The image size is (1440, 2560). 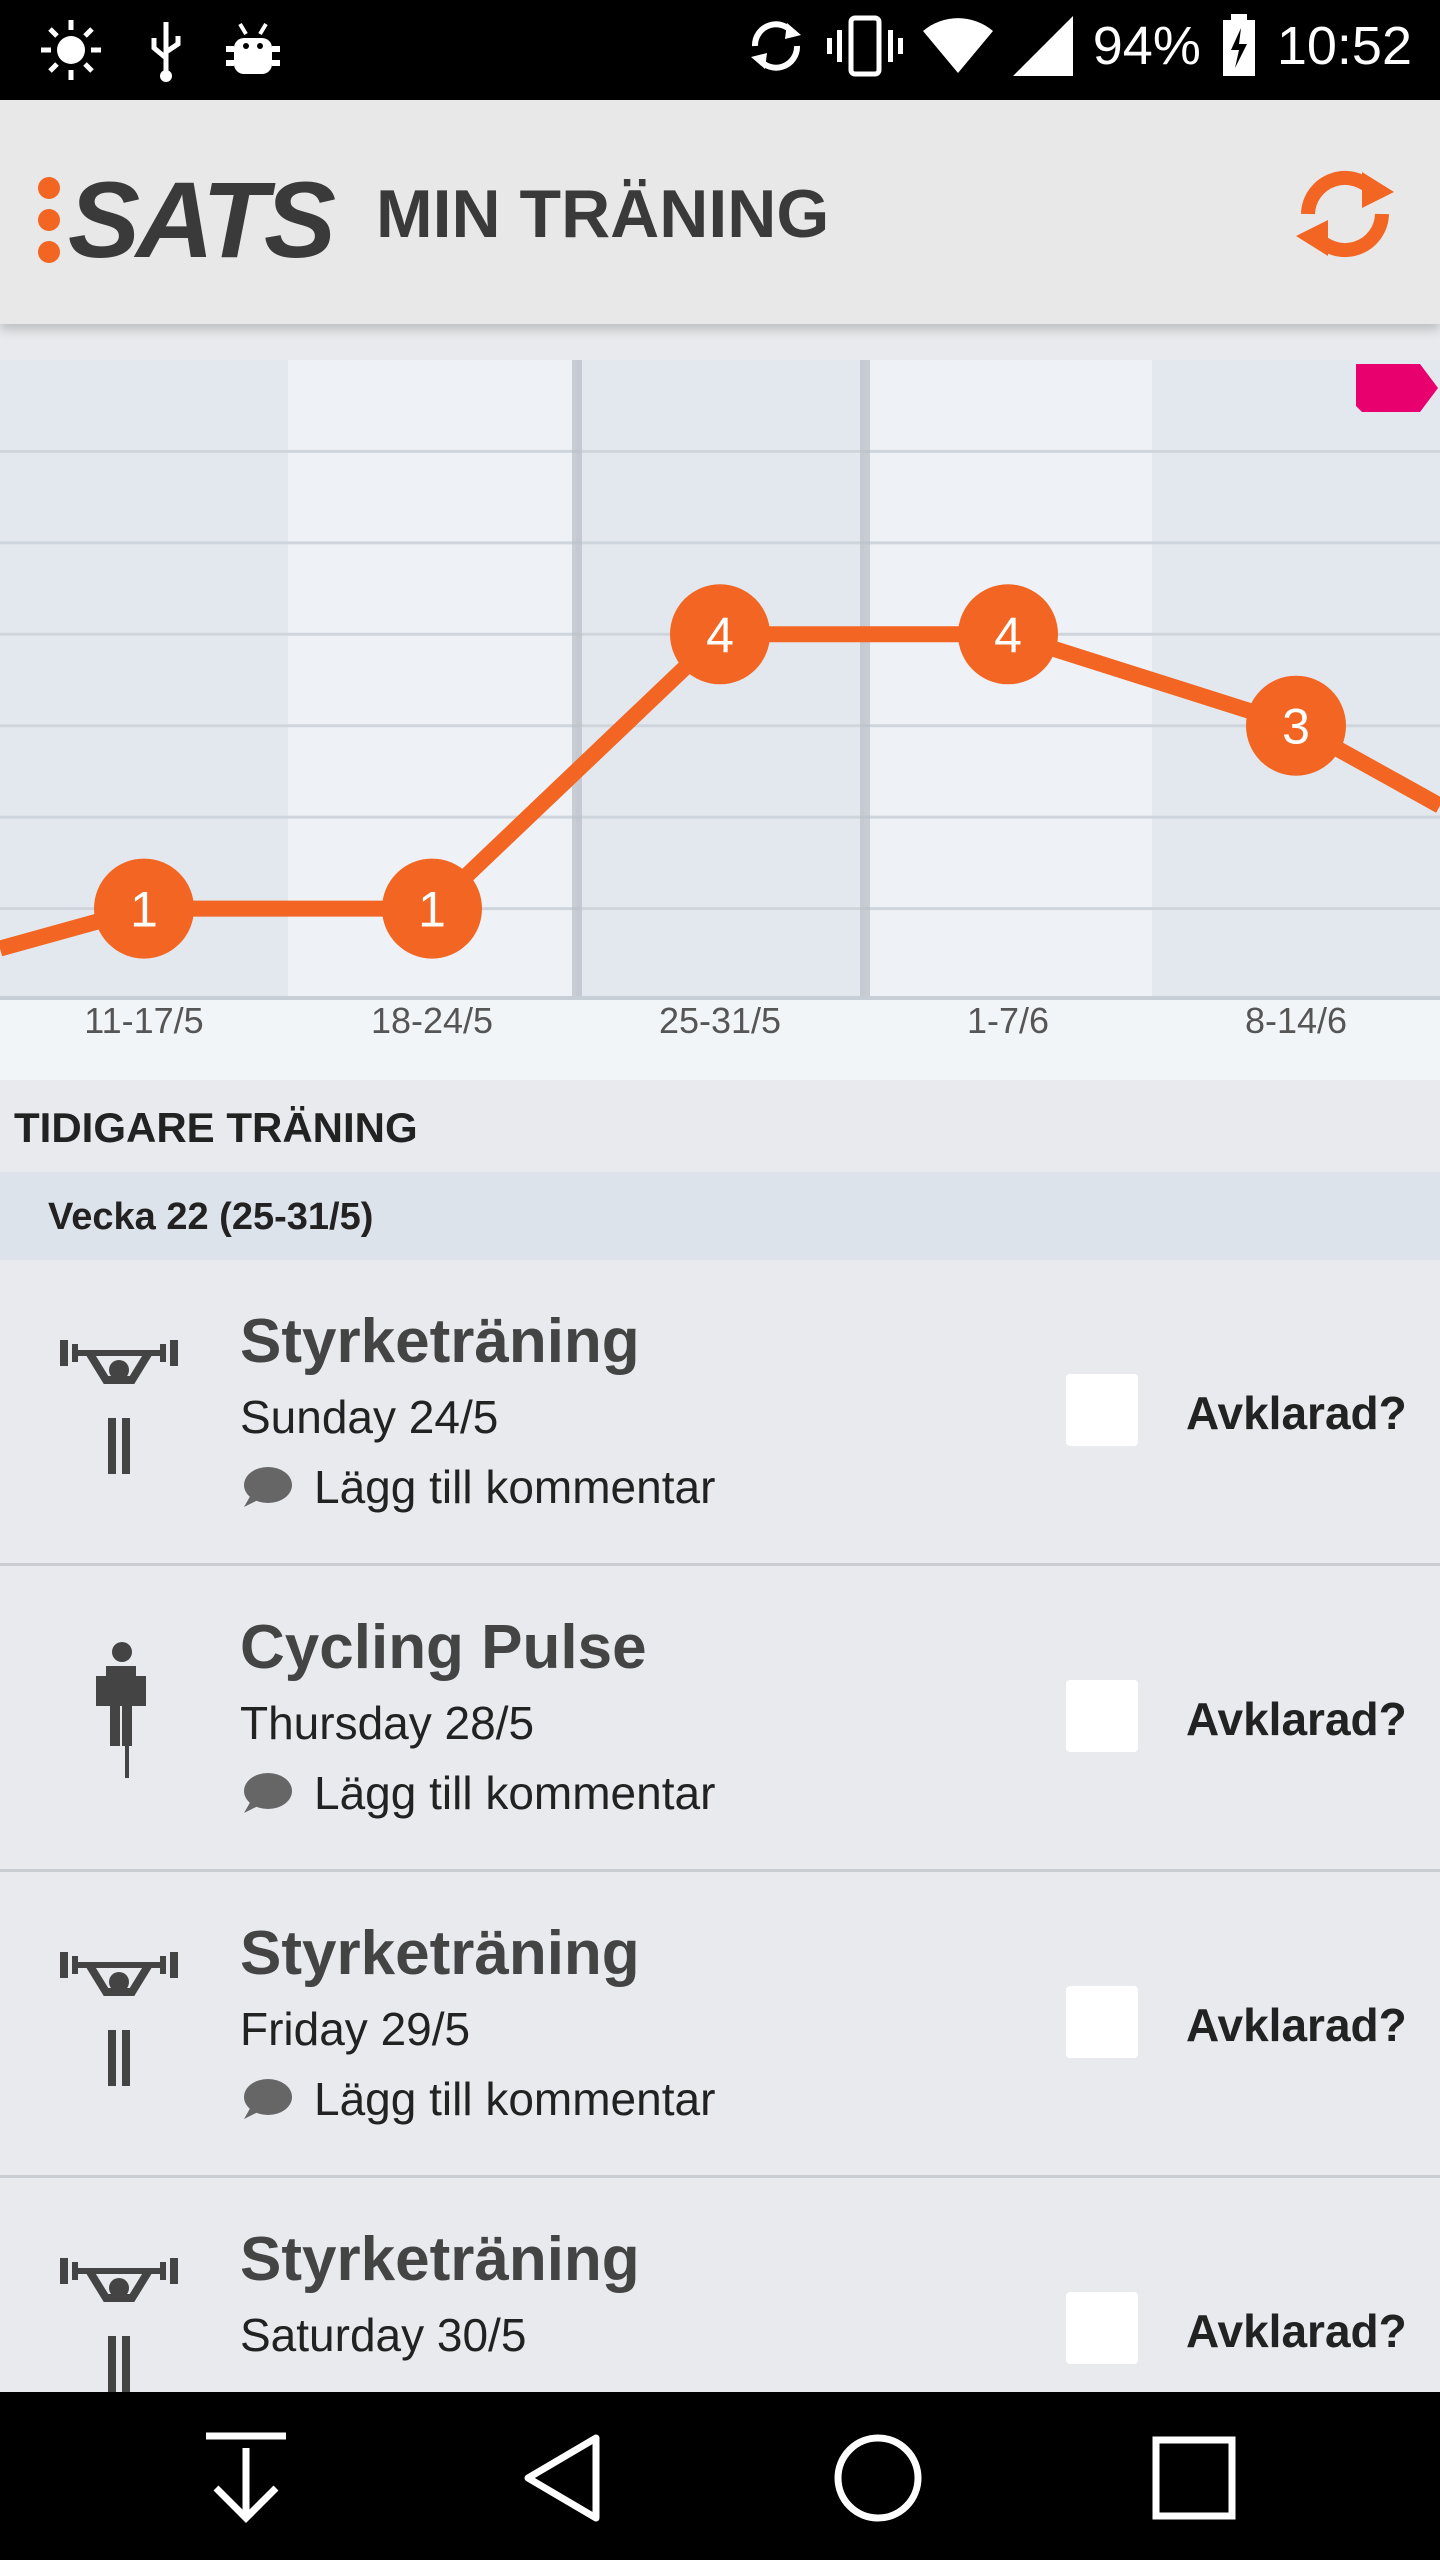 What do you see at coordinates (369, 1417) in the screenshot?
I see `workout-date: Sunday 24/5` at bounding box center [369, 1417].